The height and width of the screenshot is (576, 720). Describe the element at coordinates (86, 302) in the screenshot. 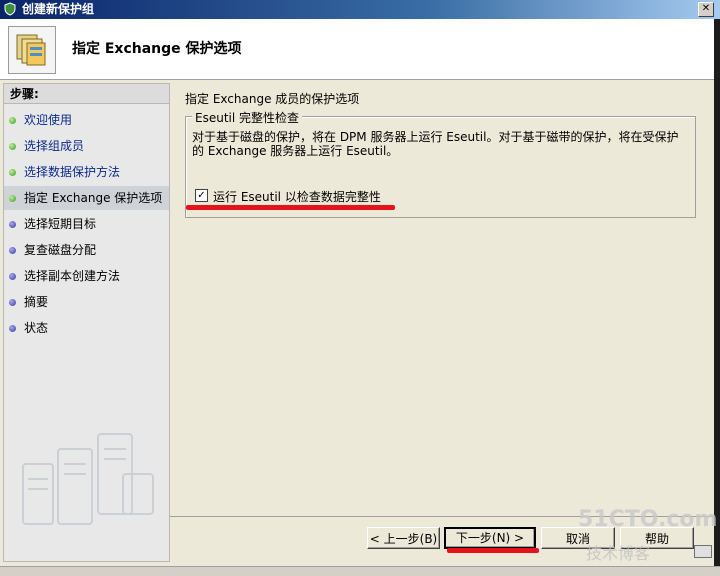

I see `step-summary: 摘要` at that location.